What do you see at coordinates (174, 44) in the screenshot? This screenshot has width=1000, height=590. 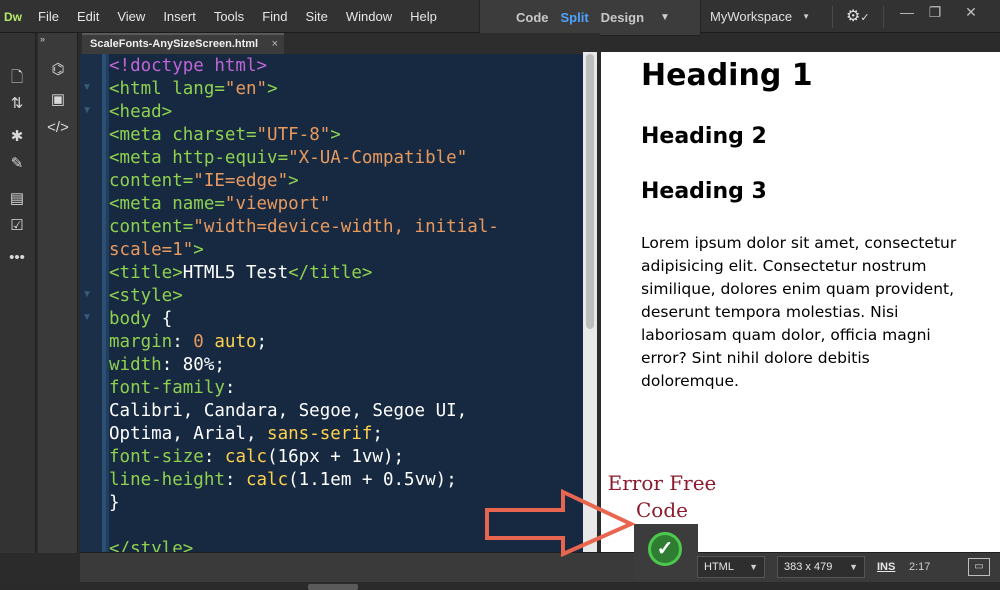 I see `tab-filename: ScaleFonts-AnySizeScreen.html` at bounding box center [174, 44].